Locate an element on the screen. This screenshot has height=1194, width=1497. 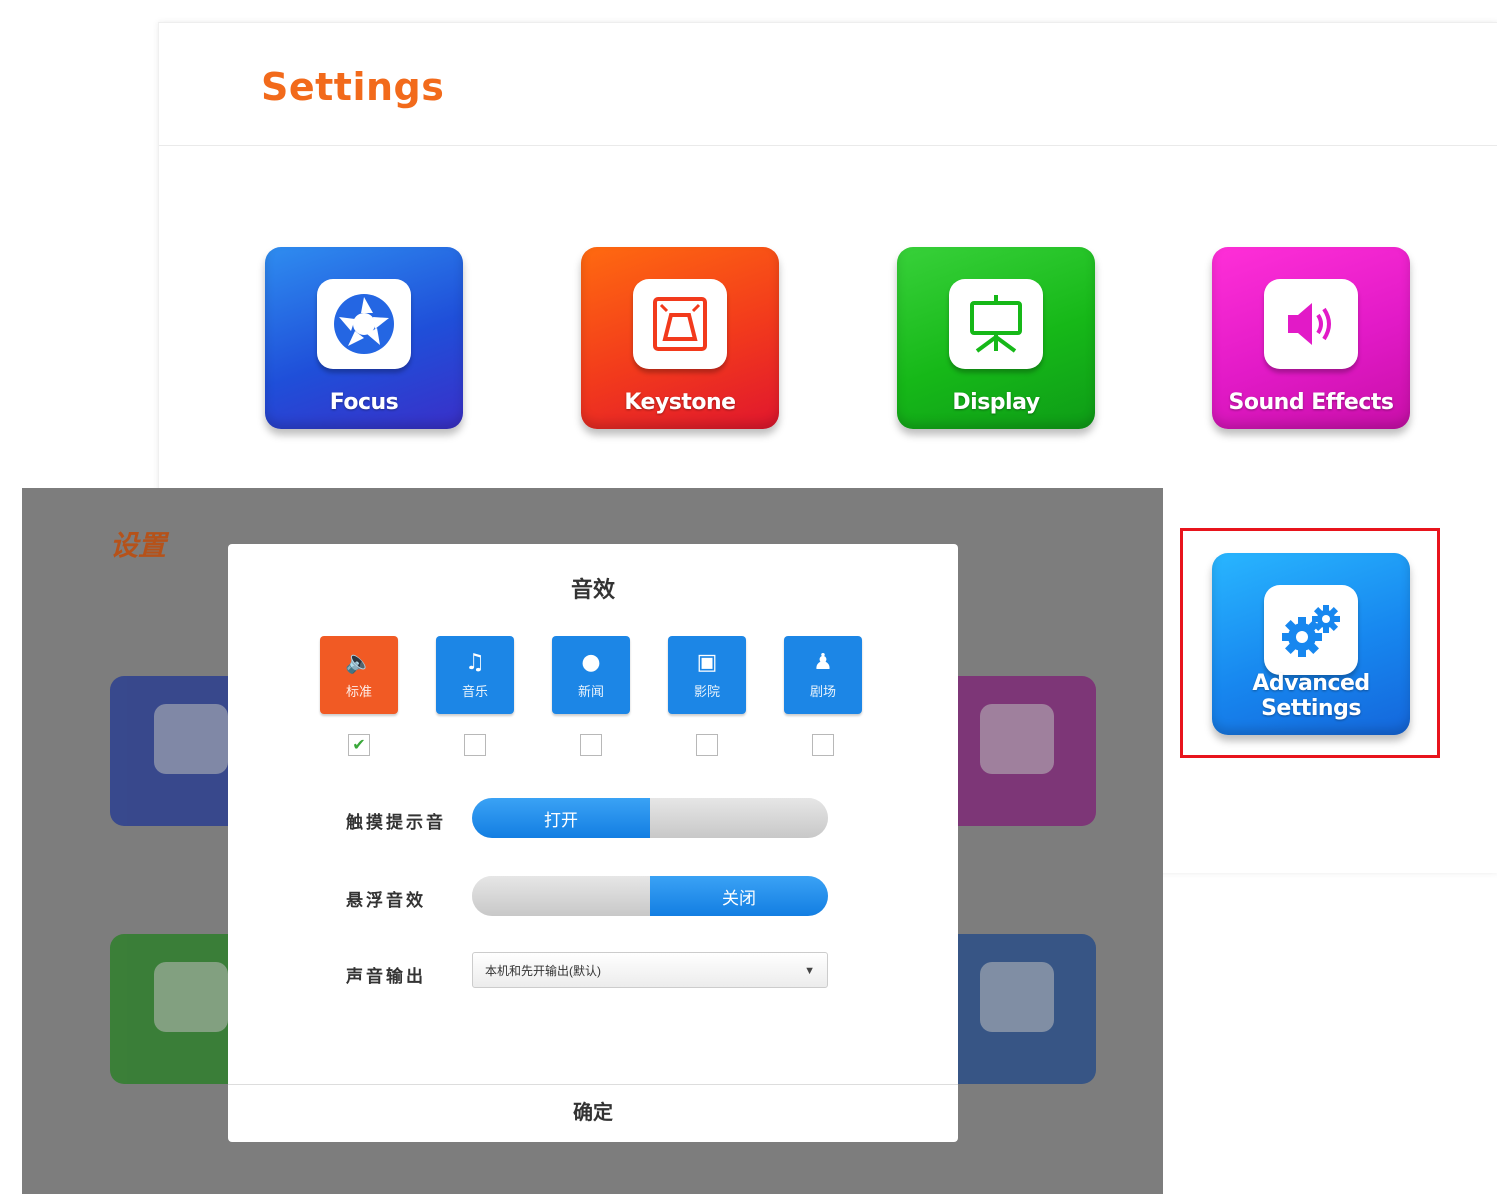
mode-label: 影院 is located at coordinates (706, 691).